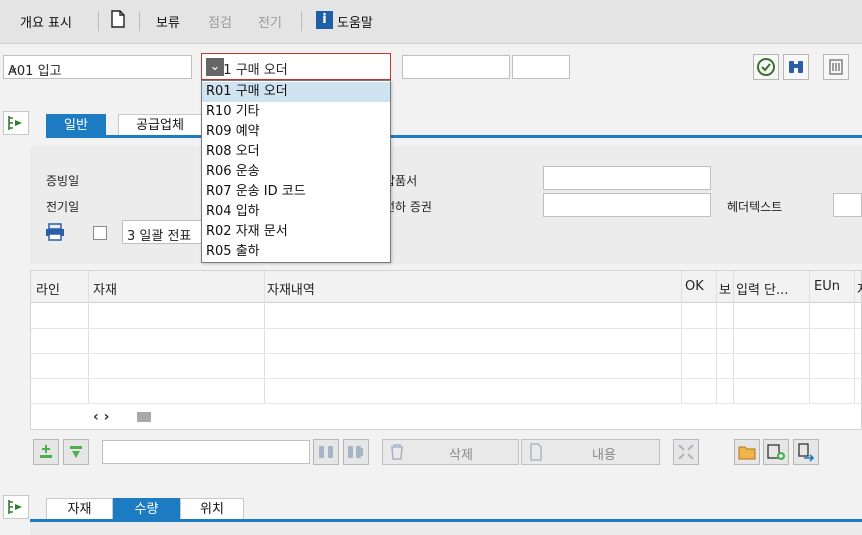 This screenshot has width=862, height=535. I want to click on hold-button: 보류, so click(168, 21).